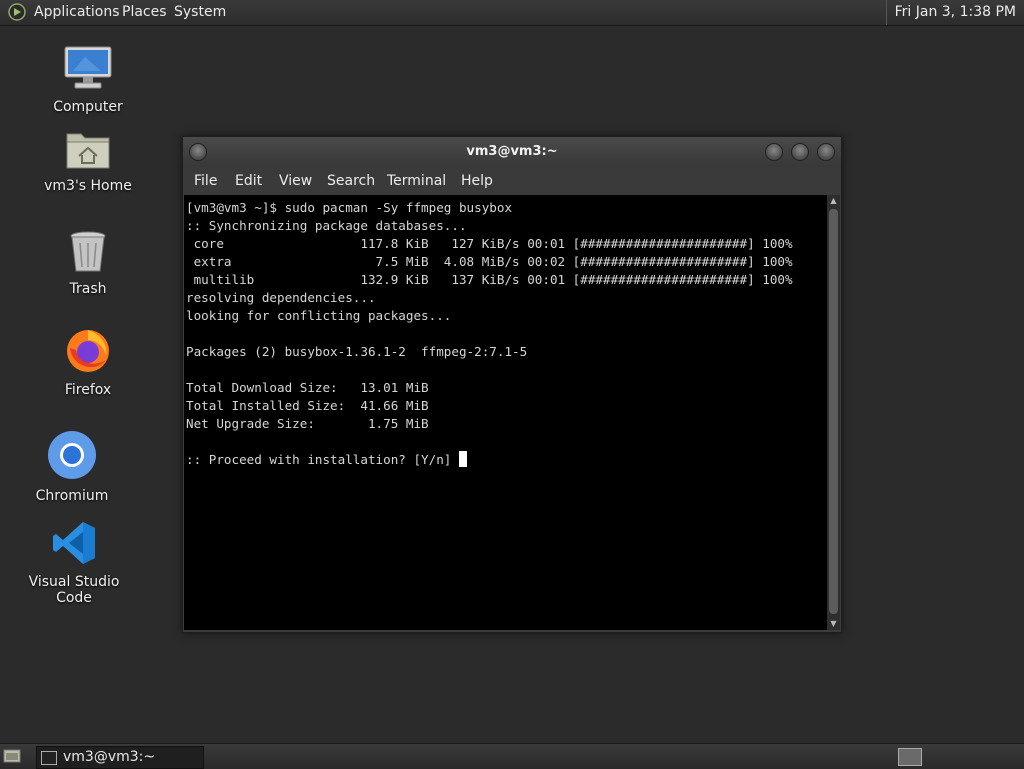 This screenshot has width=1024, height=769. Describe the element at coordinates (833, 624) in the screenshot. I see `scroll-down-arrow-icon: ▼` at that location.